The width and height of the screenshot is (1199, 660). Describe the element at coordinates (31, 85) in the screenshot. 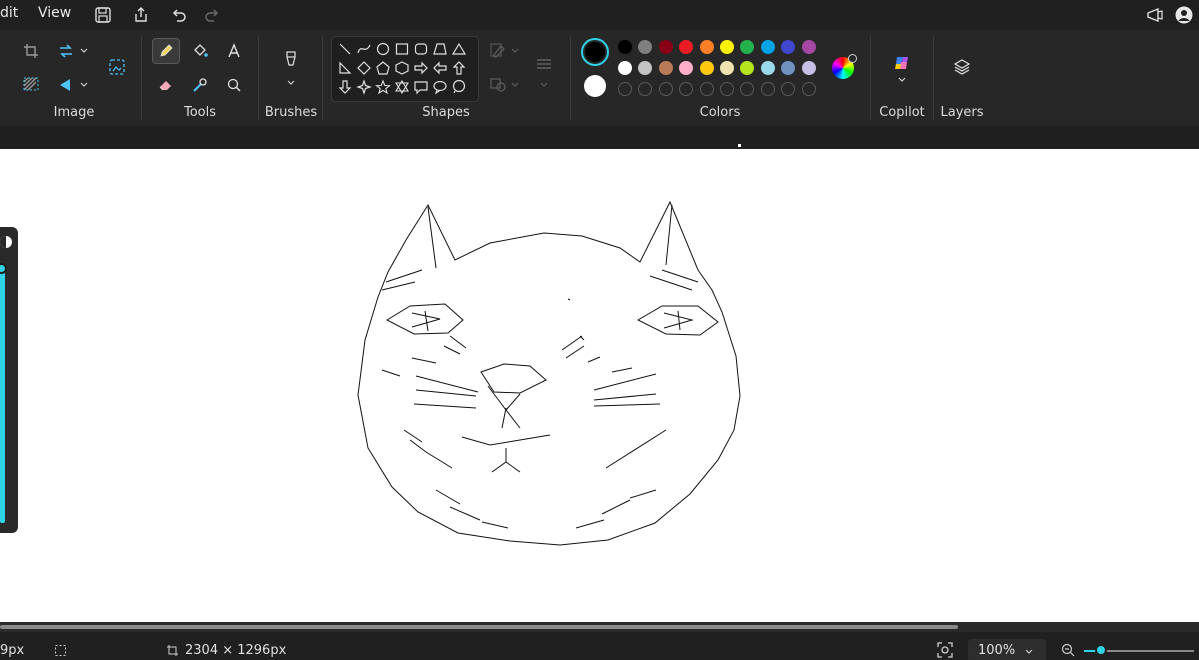

I see `background-removal-icon` at that location.